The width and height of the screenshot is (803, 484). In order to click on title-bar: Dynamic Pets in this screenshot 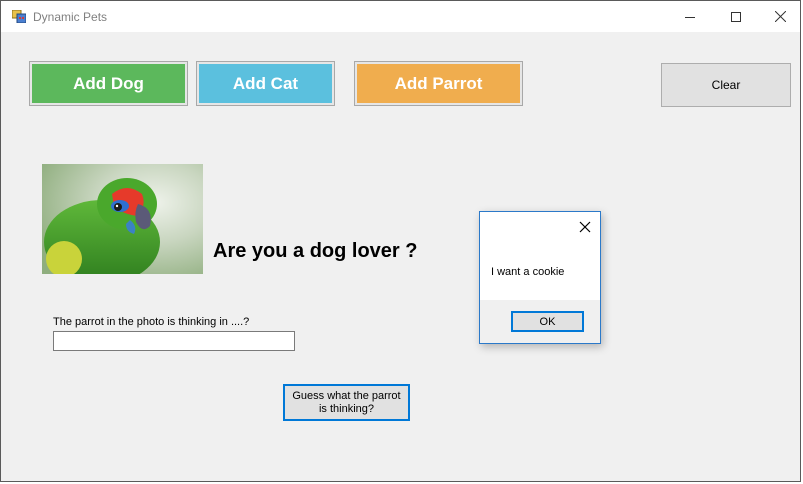, I will do `click(400, 16)`.